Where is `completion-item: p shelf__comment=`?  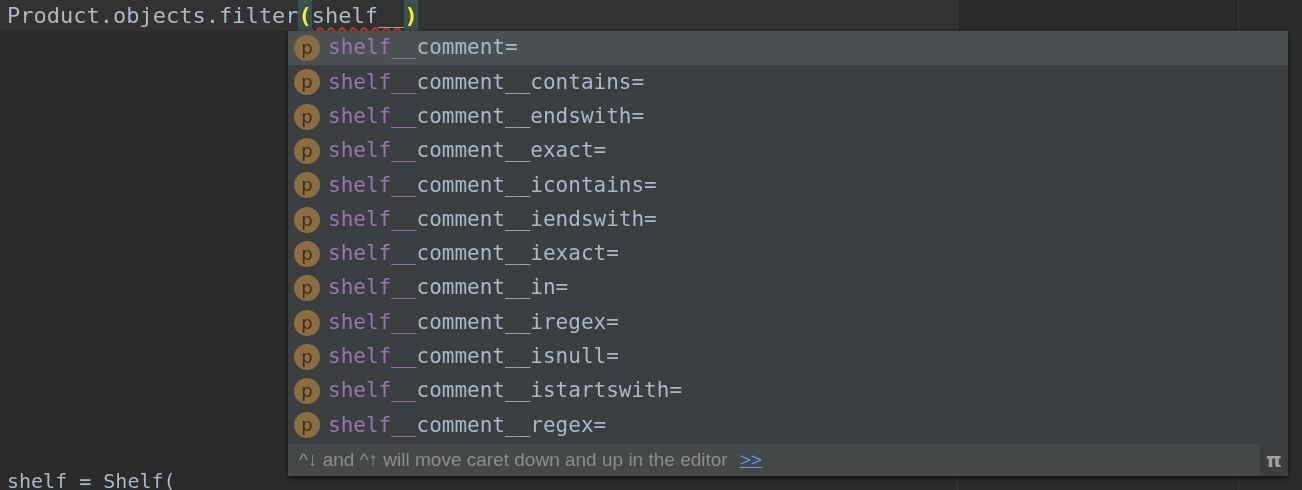
completion-item: p shelf__comment= is located at coordinates (788, 48).